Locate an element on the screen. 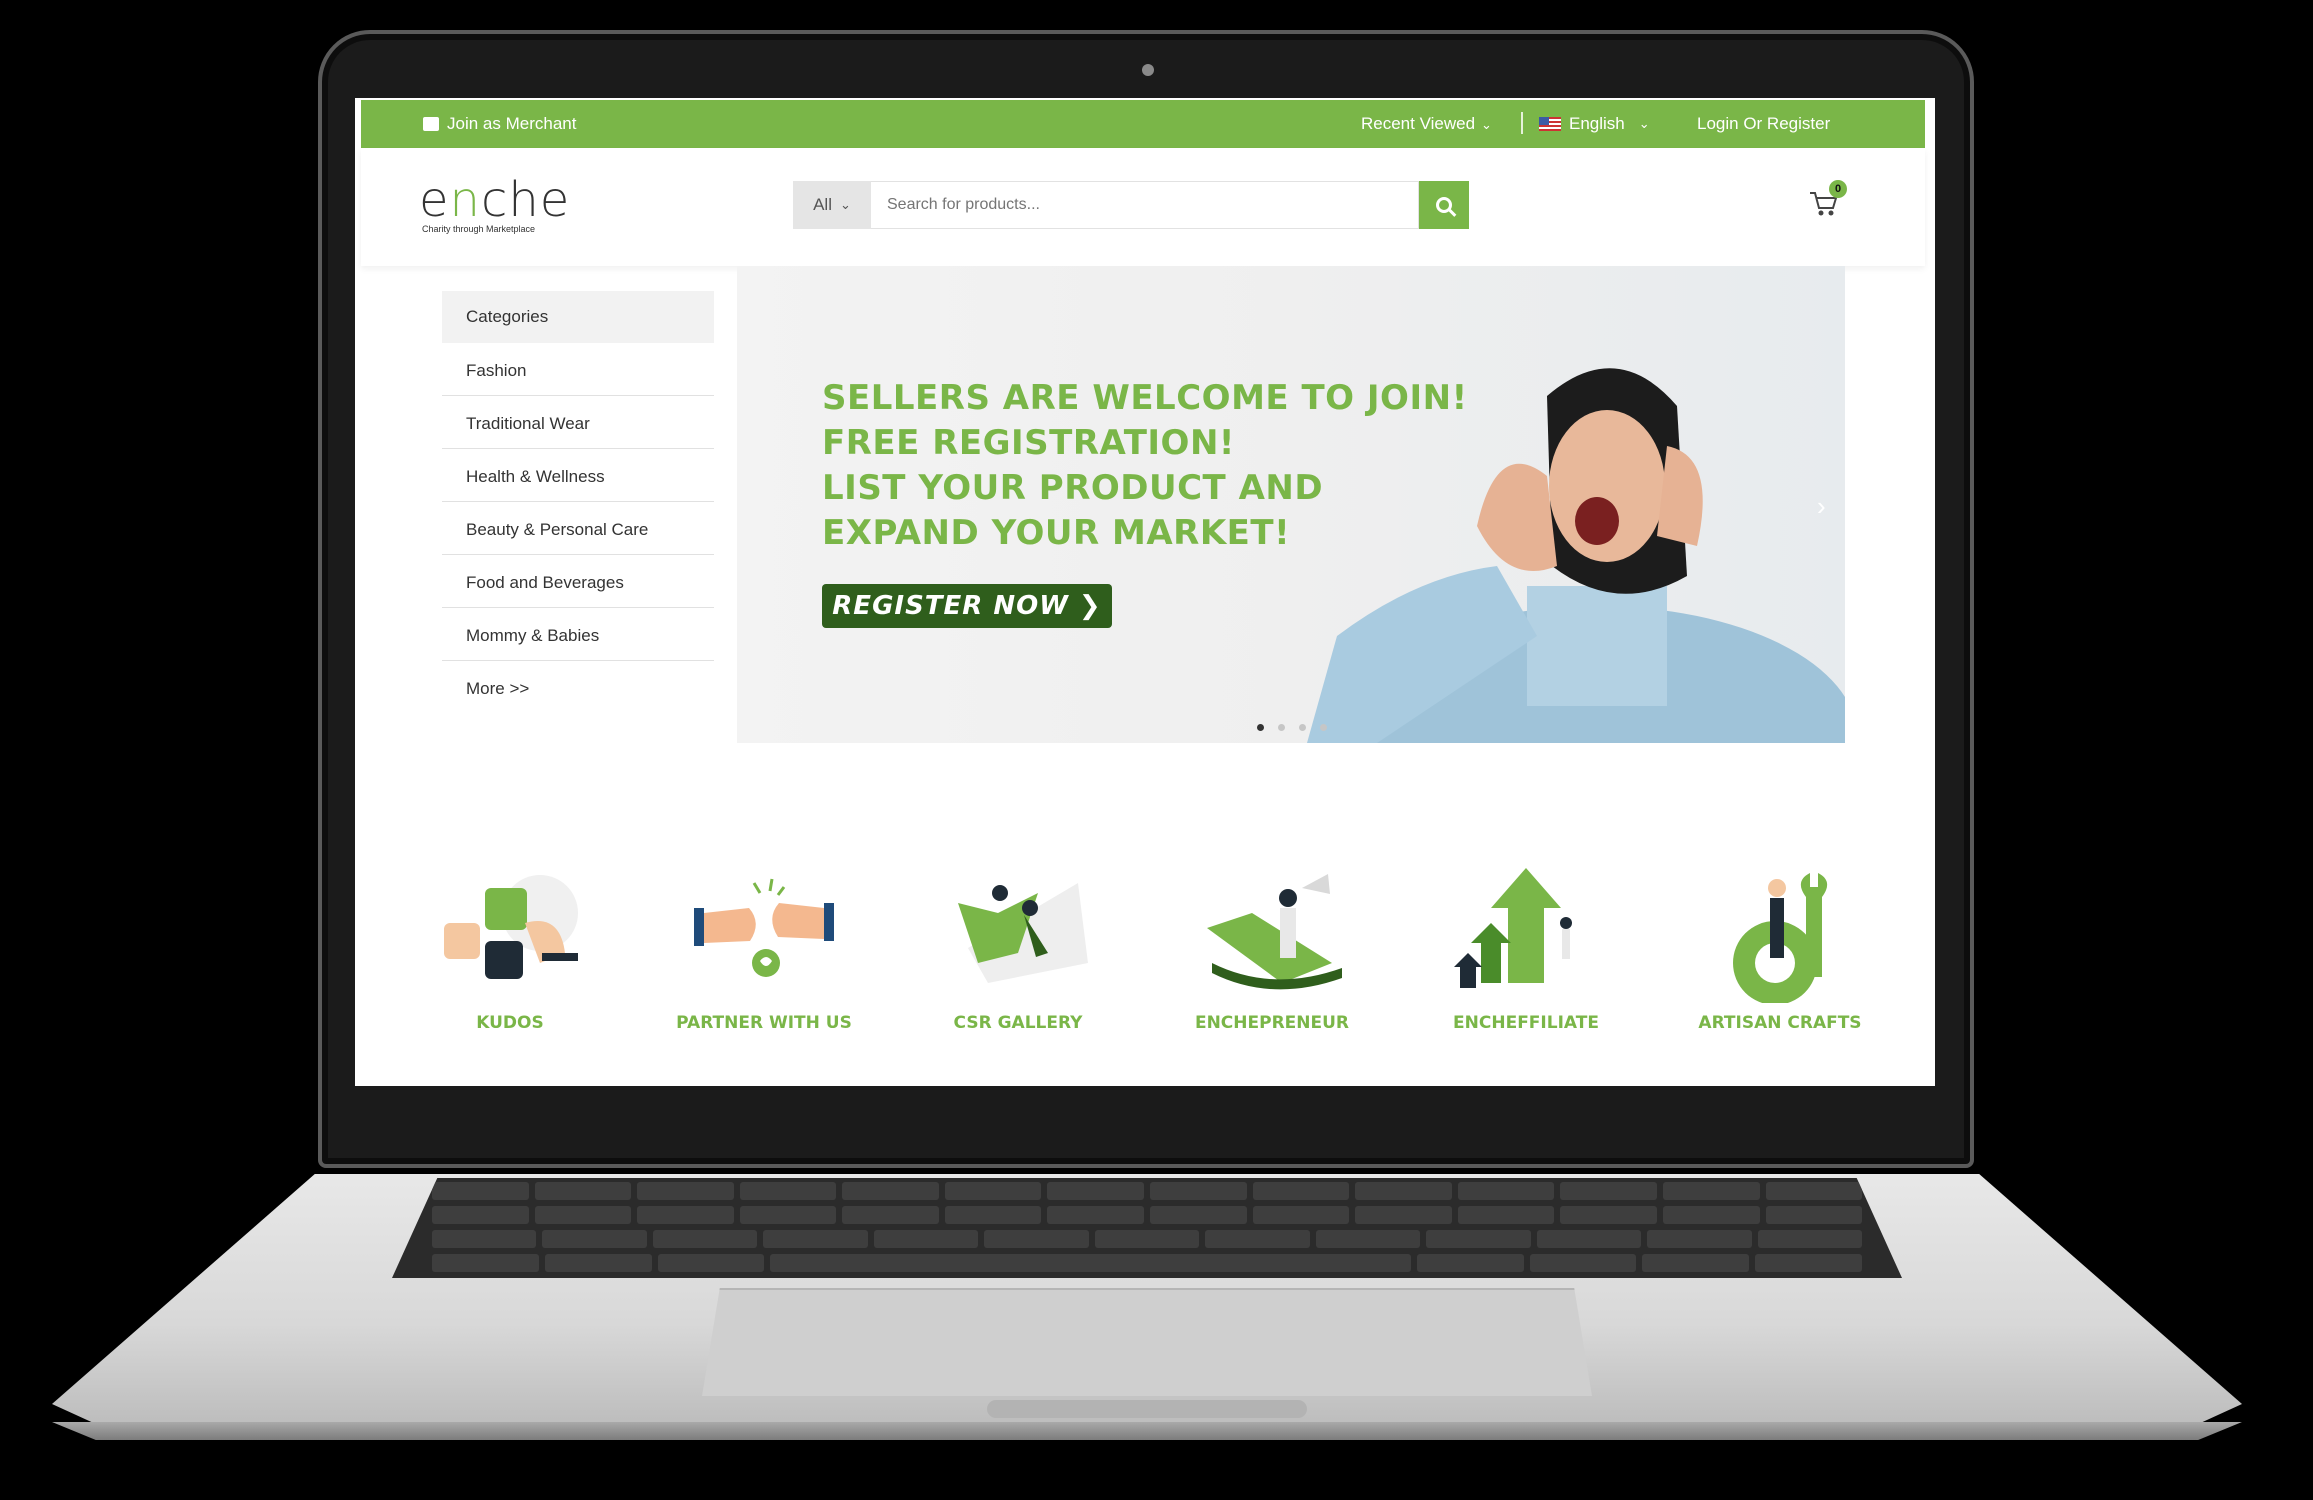 The width and height of the screenshot is (2313, 1500). kudos-icon is located at coordinates (511, 927).